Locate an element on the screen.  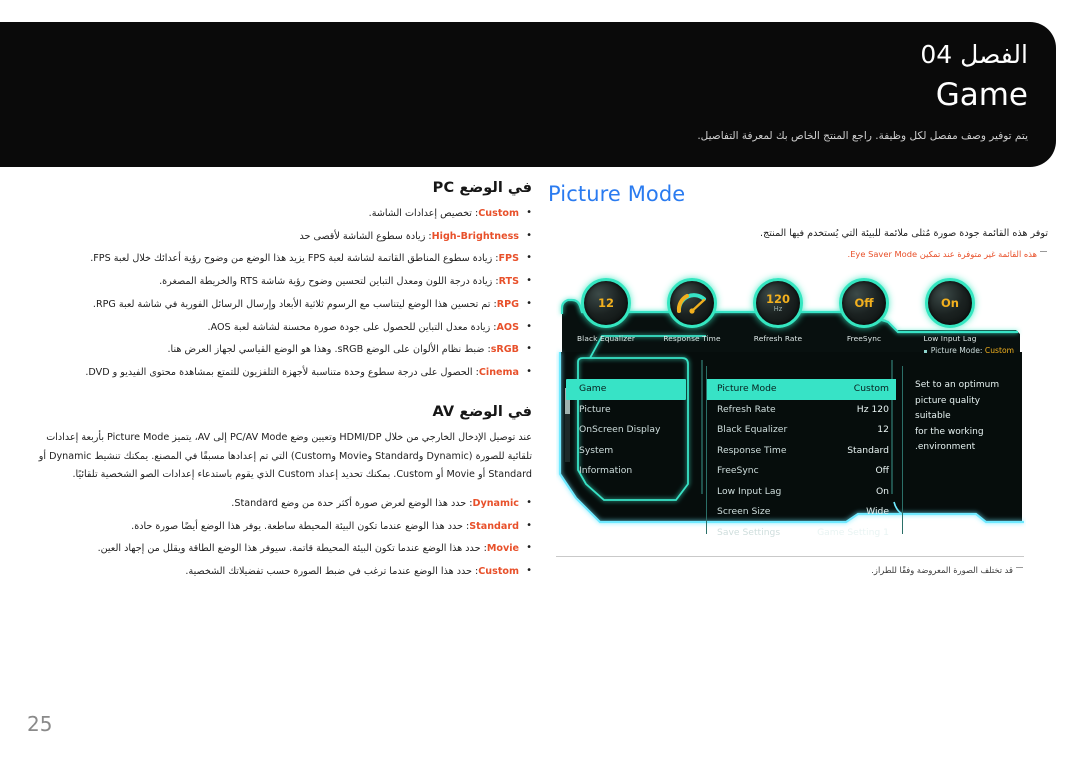
dial-icon: 120 Hz is located at coordinates (778, 303).